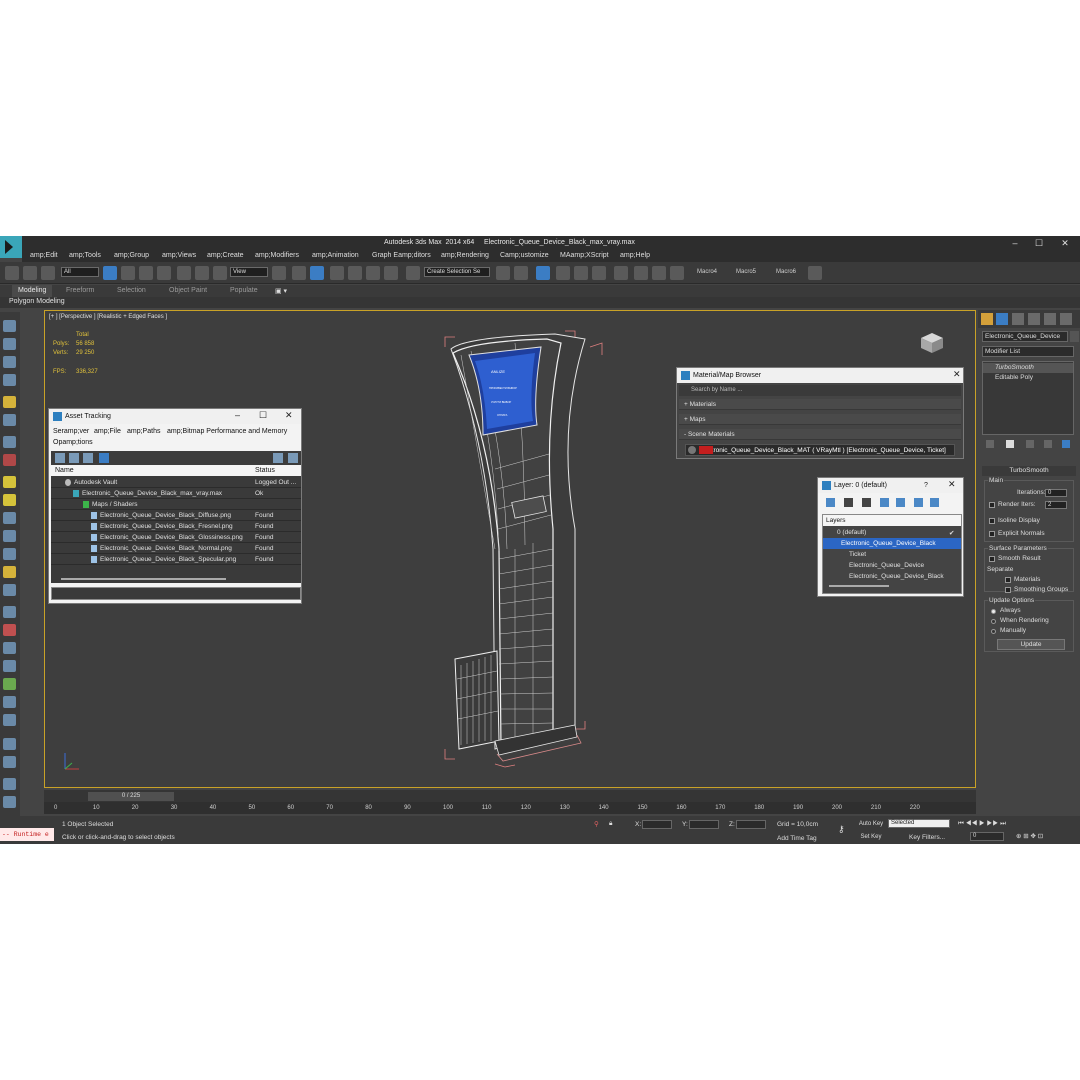  Describe the element at coordinates (859, 586) in the screenshot. I see `layer-scrollbar` at that location.